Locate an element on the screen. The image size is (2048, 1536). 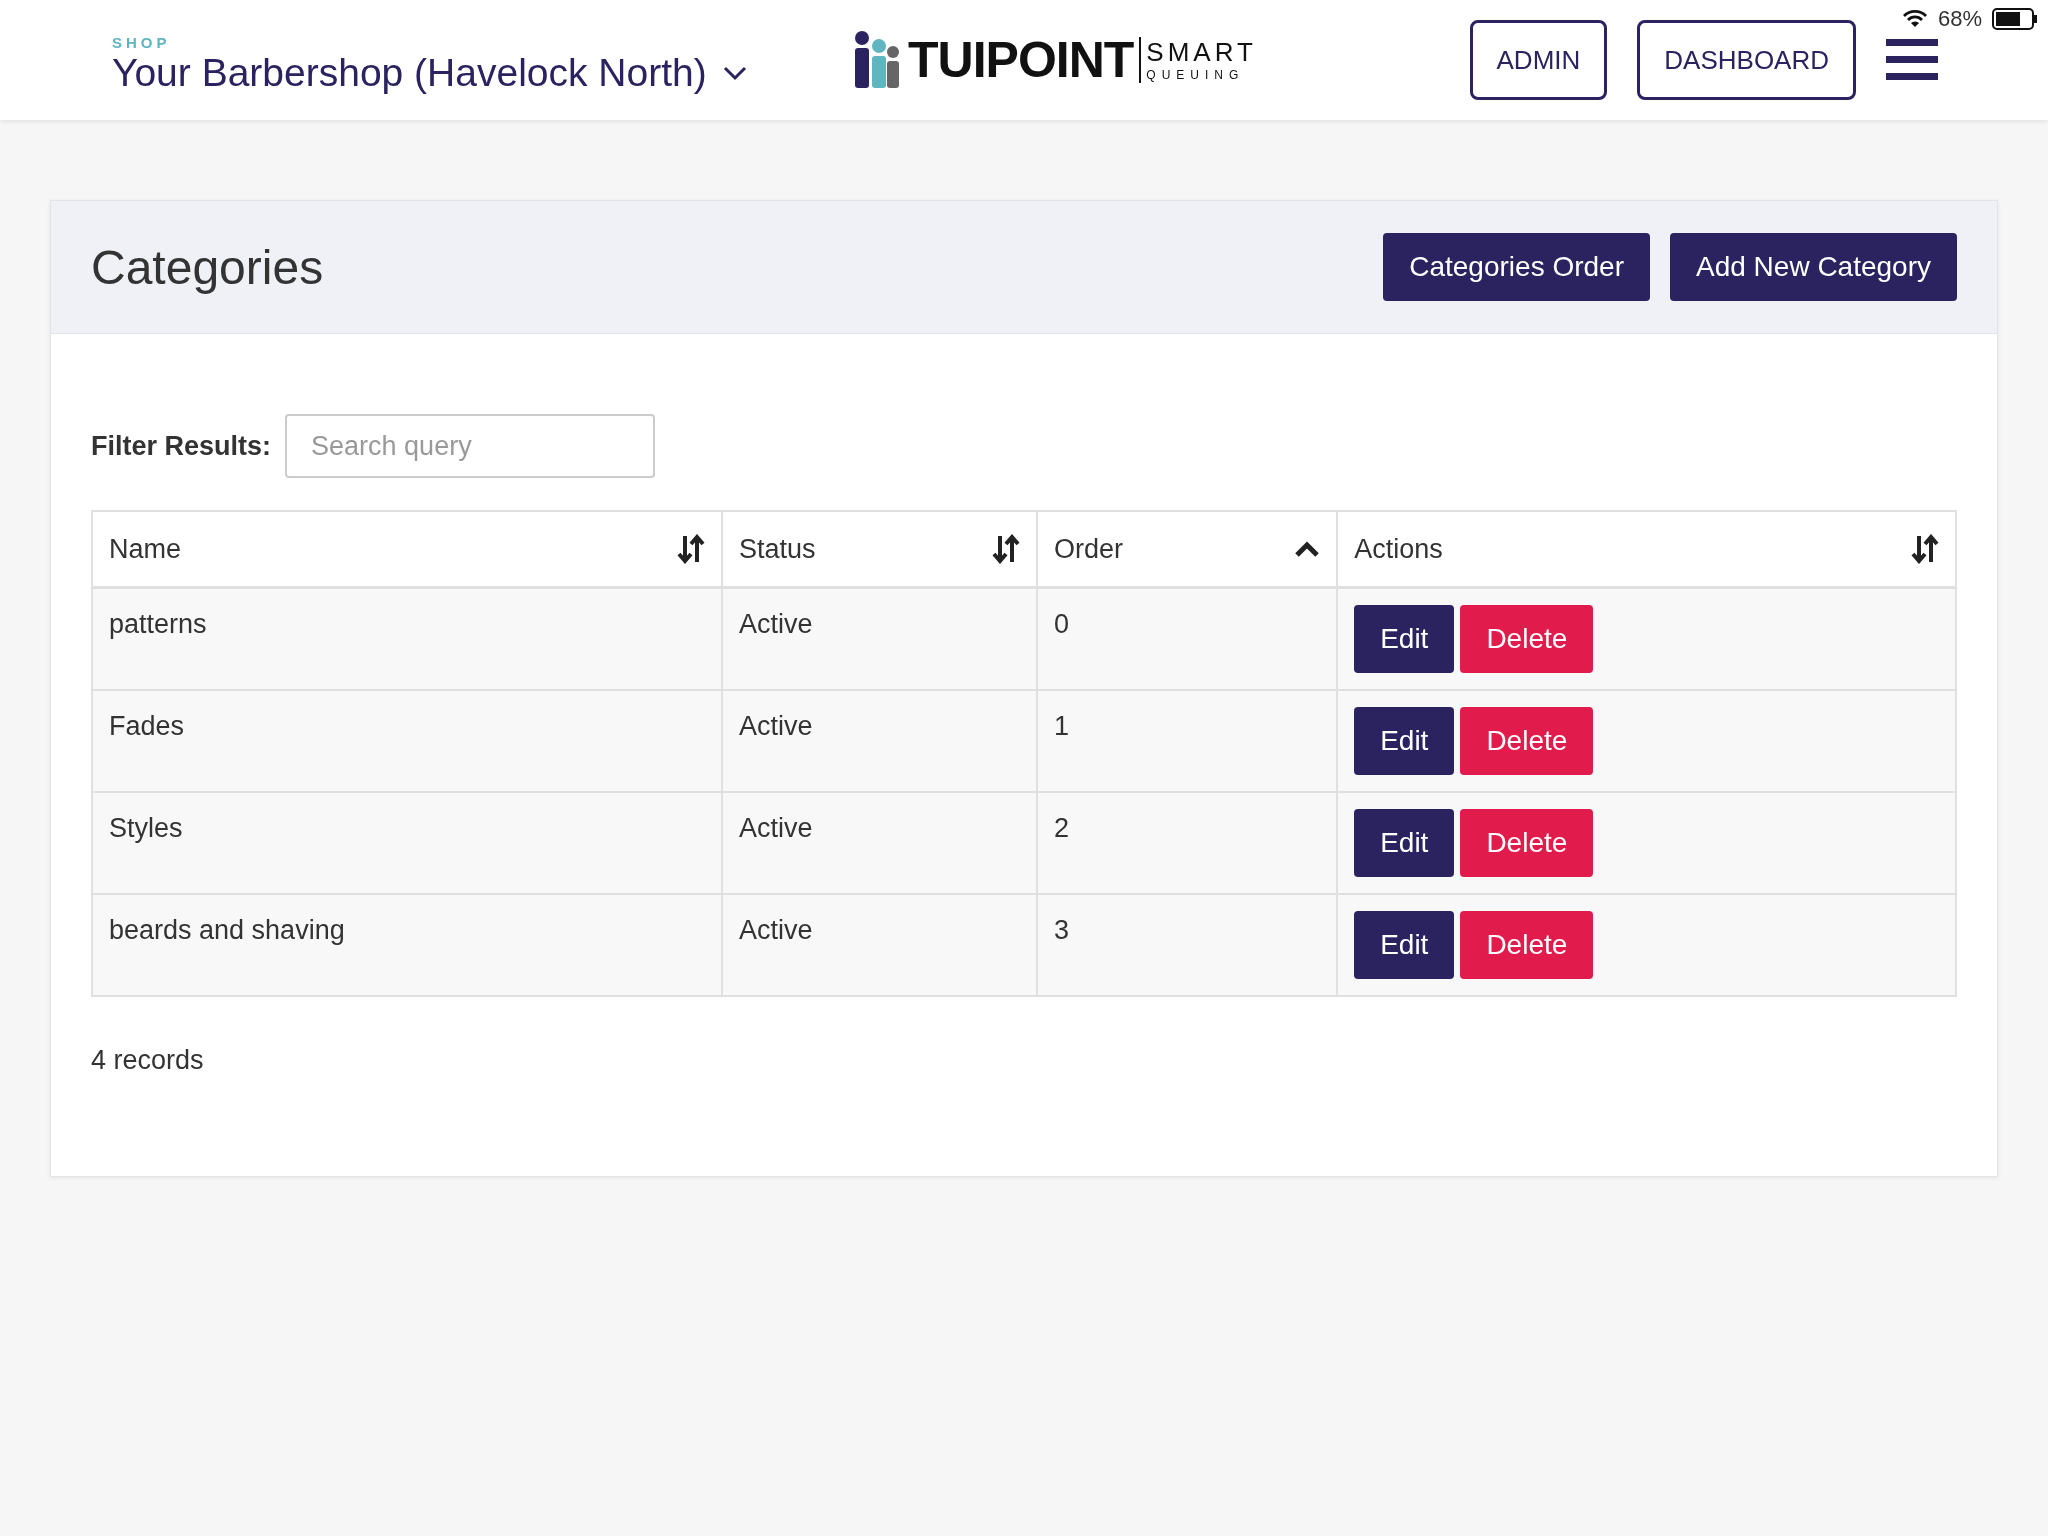
people-logo-icon is located at coordinates (877, 60).